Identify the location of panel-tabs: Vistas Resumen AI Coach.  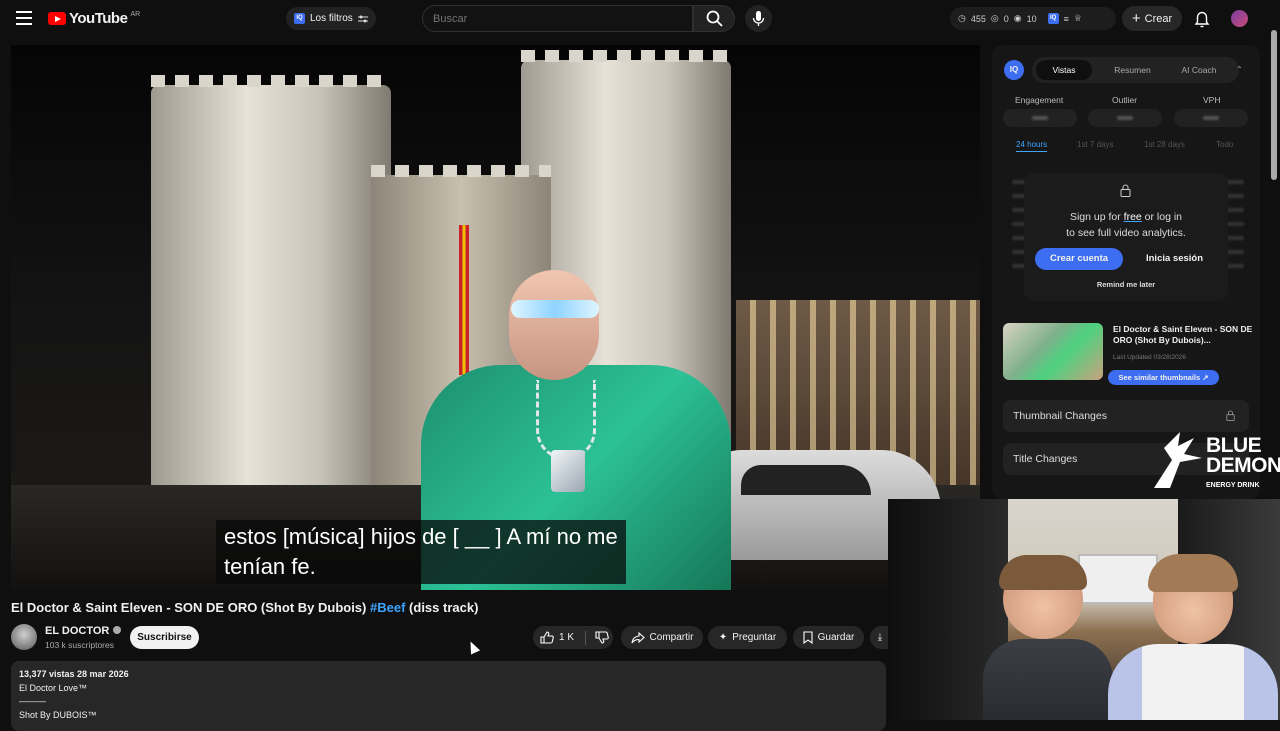
(1135, 70).